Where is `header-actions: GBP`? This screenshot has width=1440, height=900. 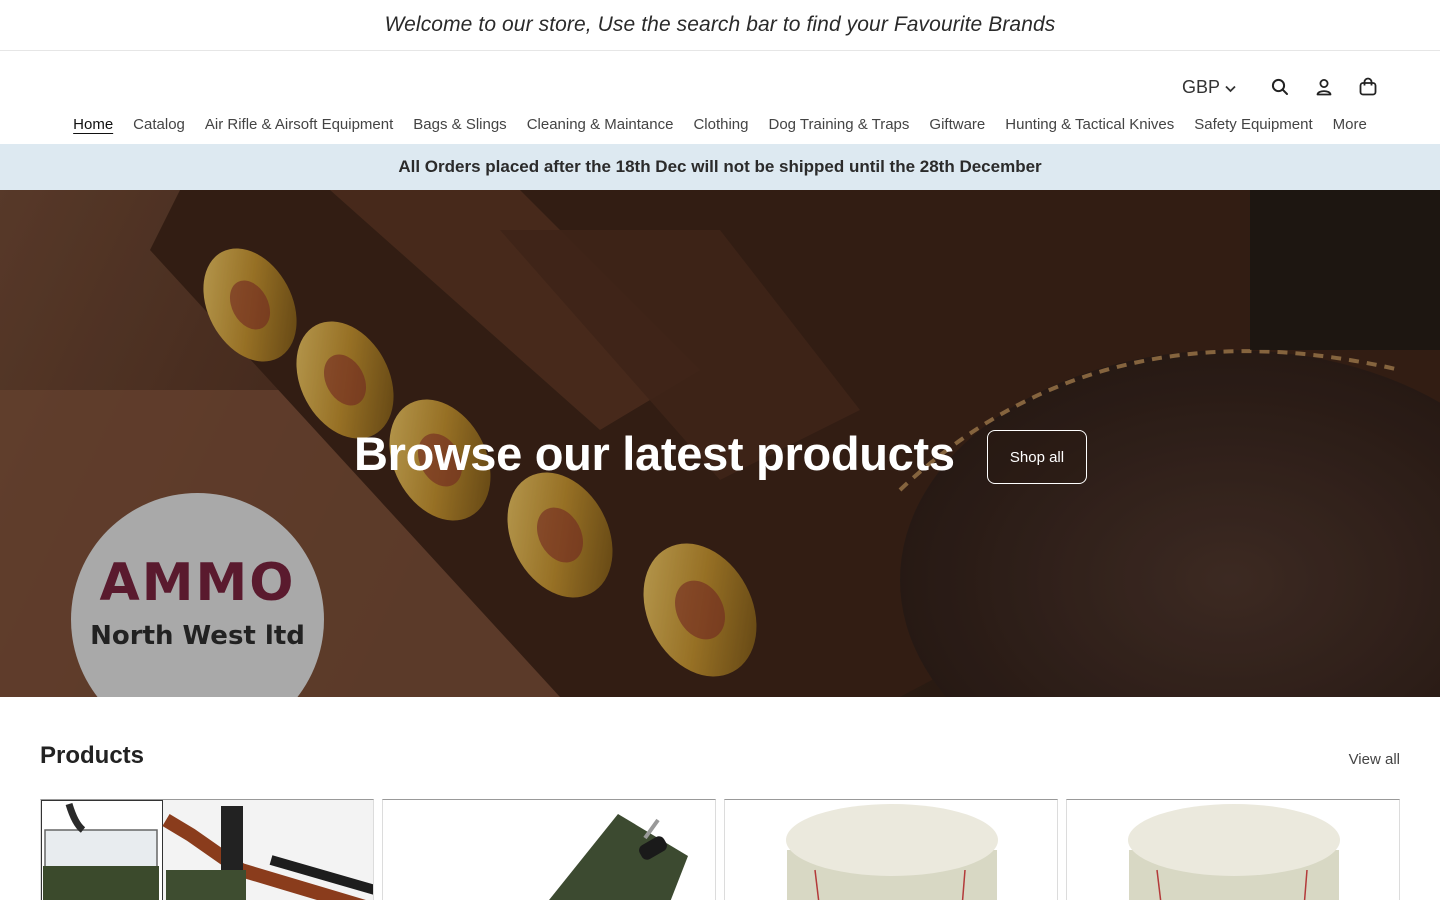 header-actions: GBP is located at coordinates (1286, 87).